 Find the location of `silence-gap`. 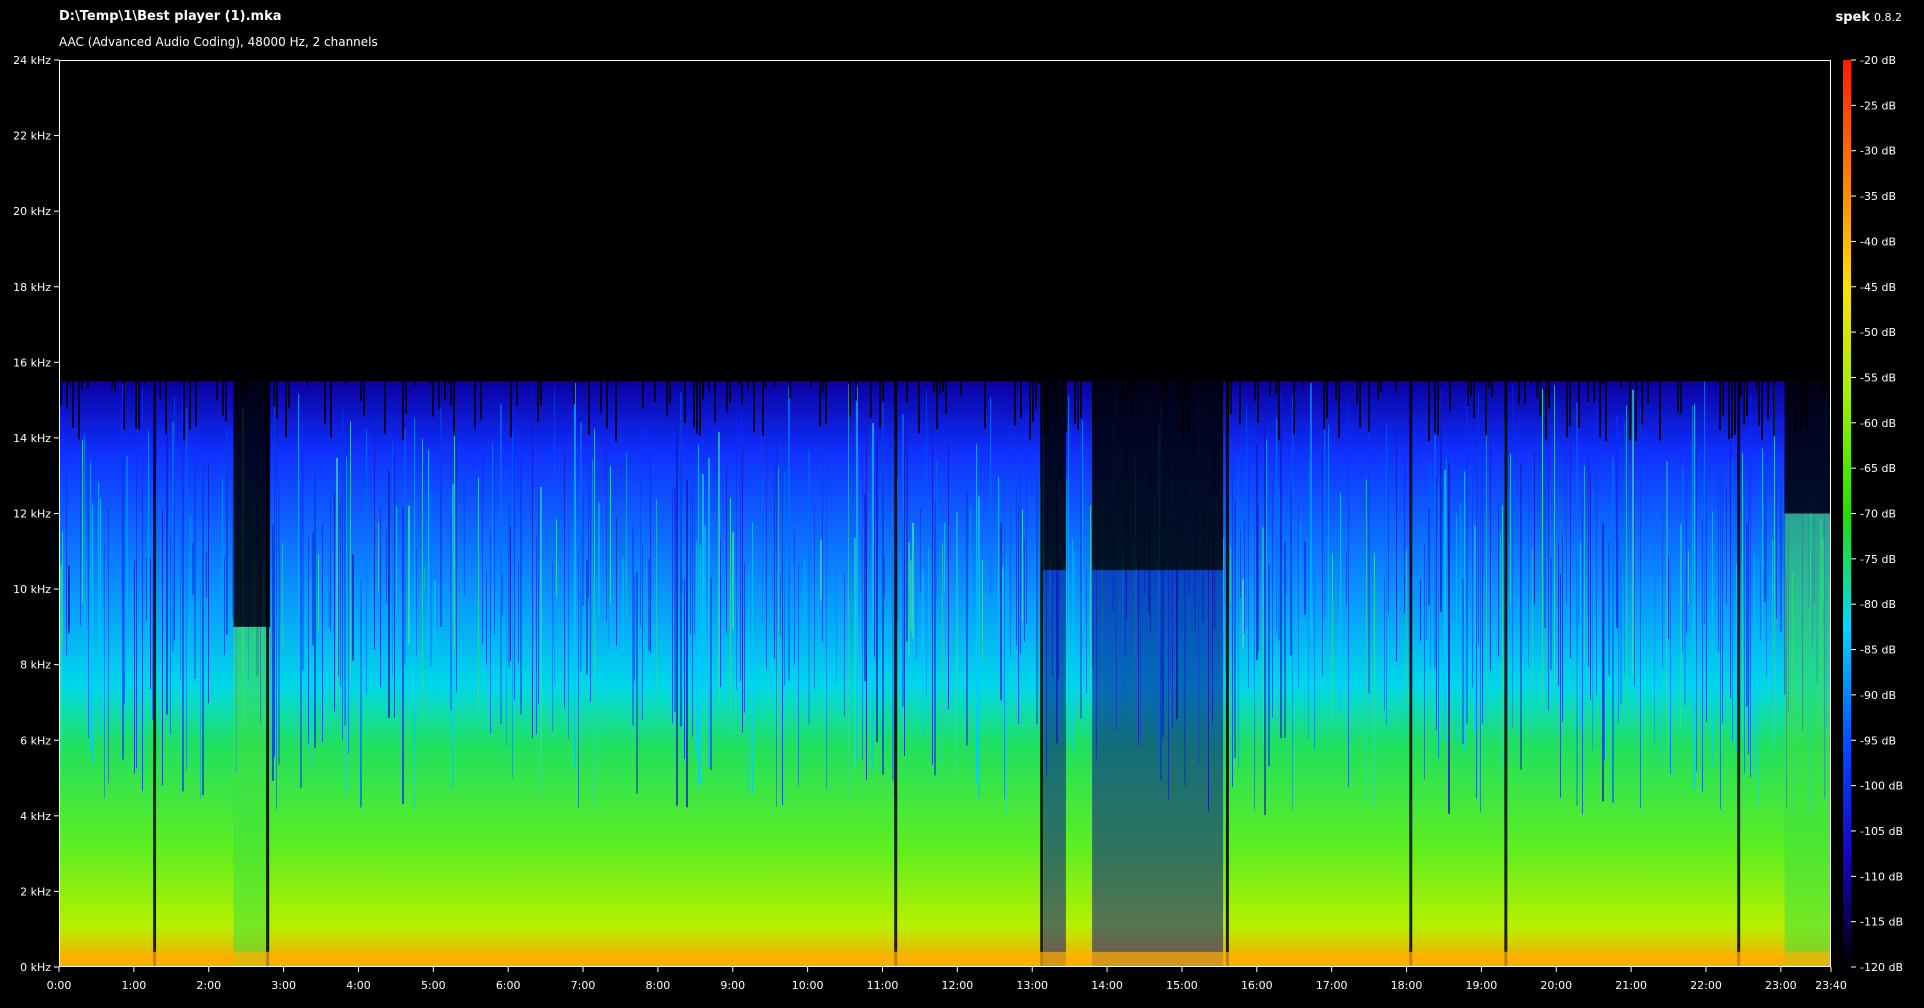

silence-gap is located at coordinates (1042, 674).